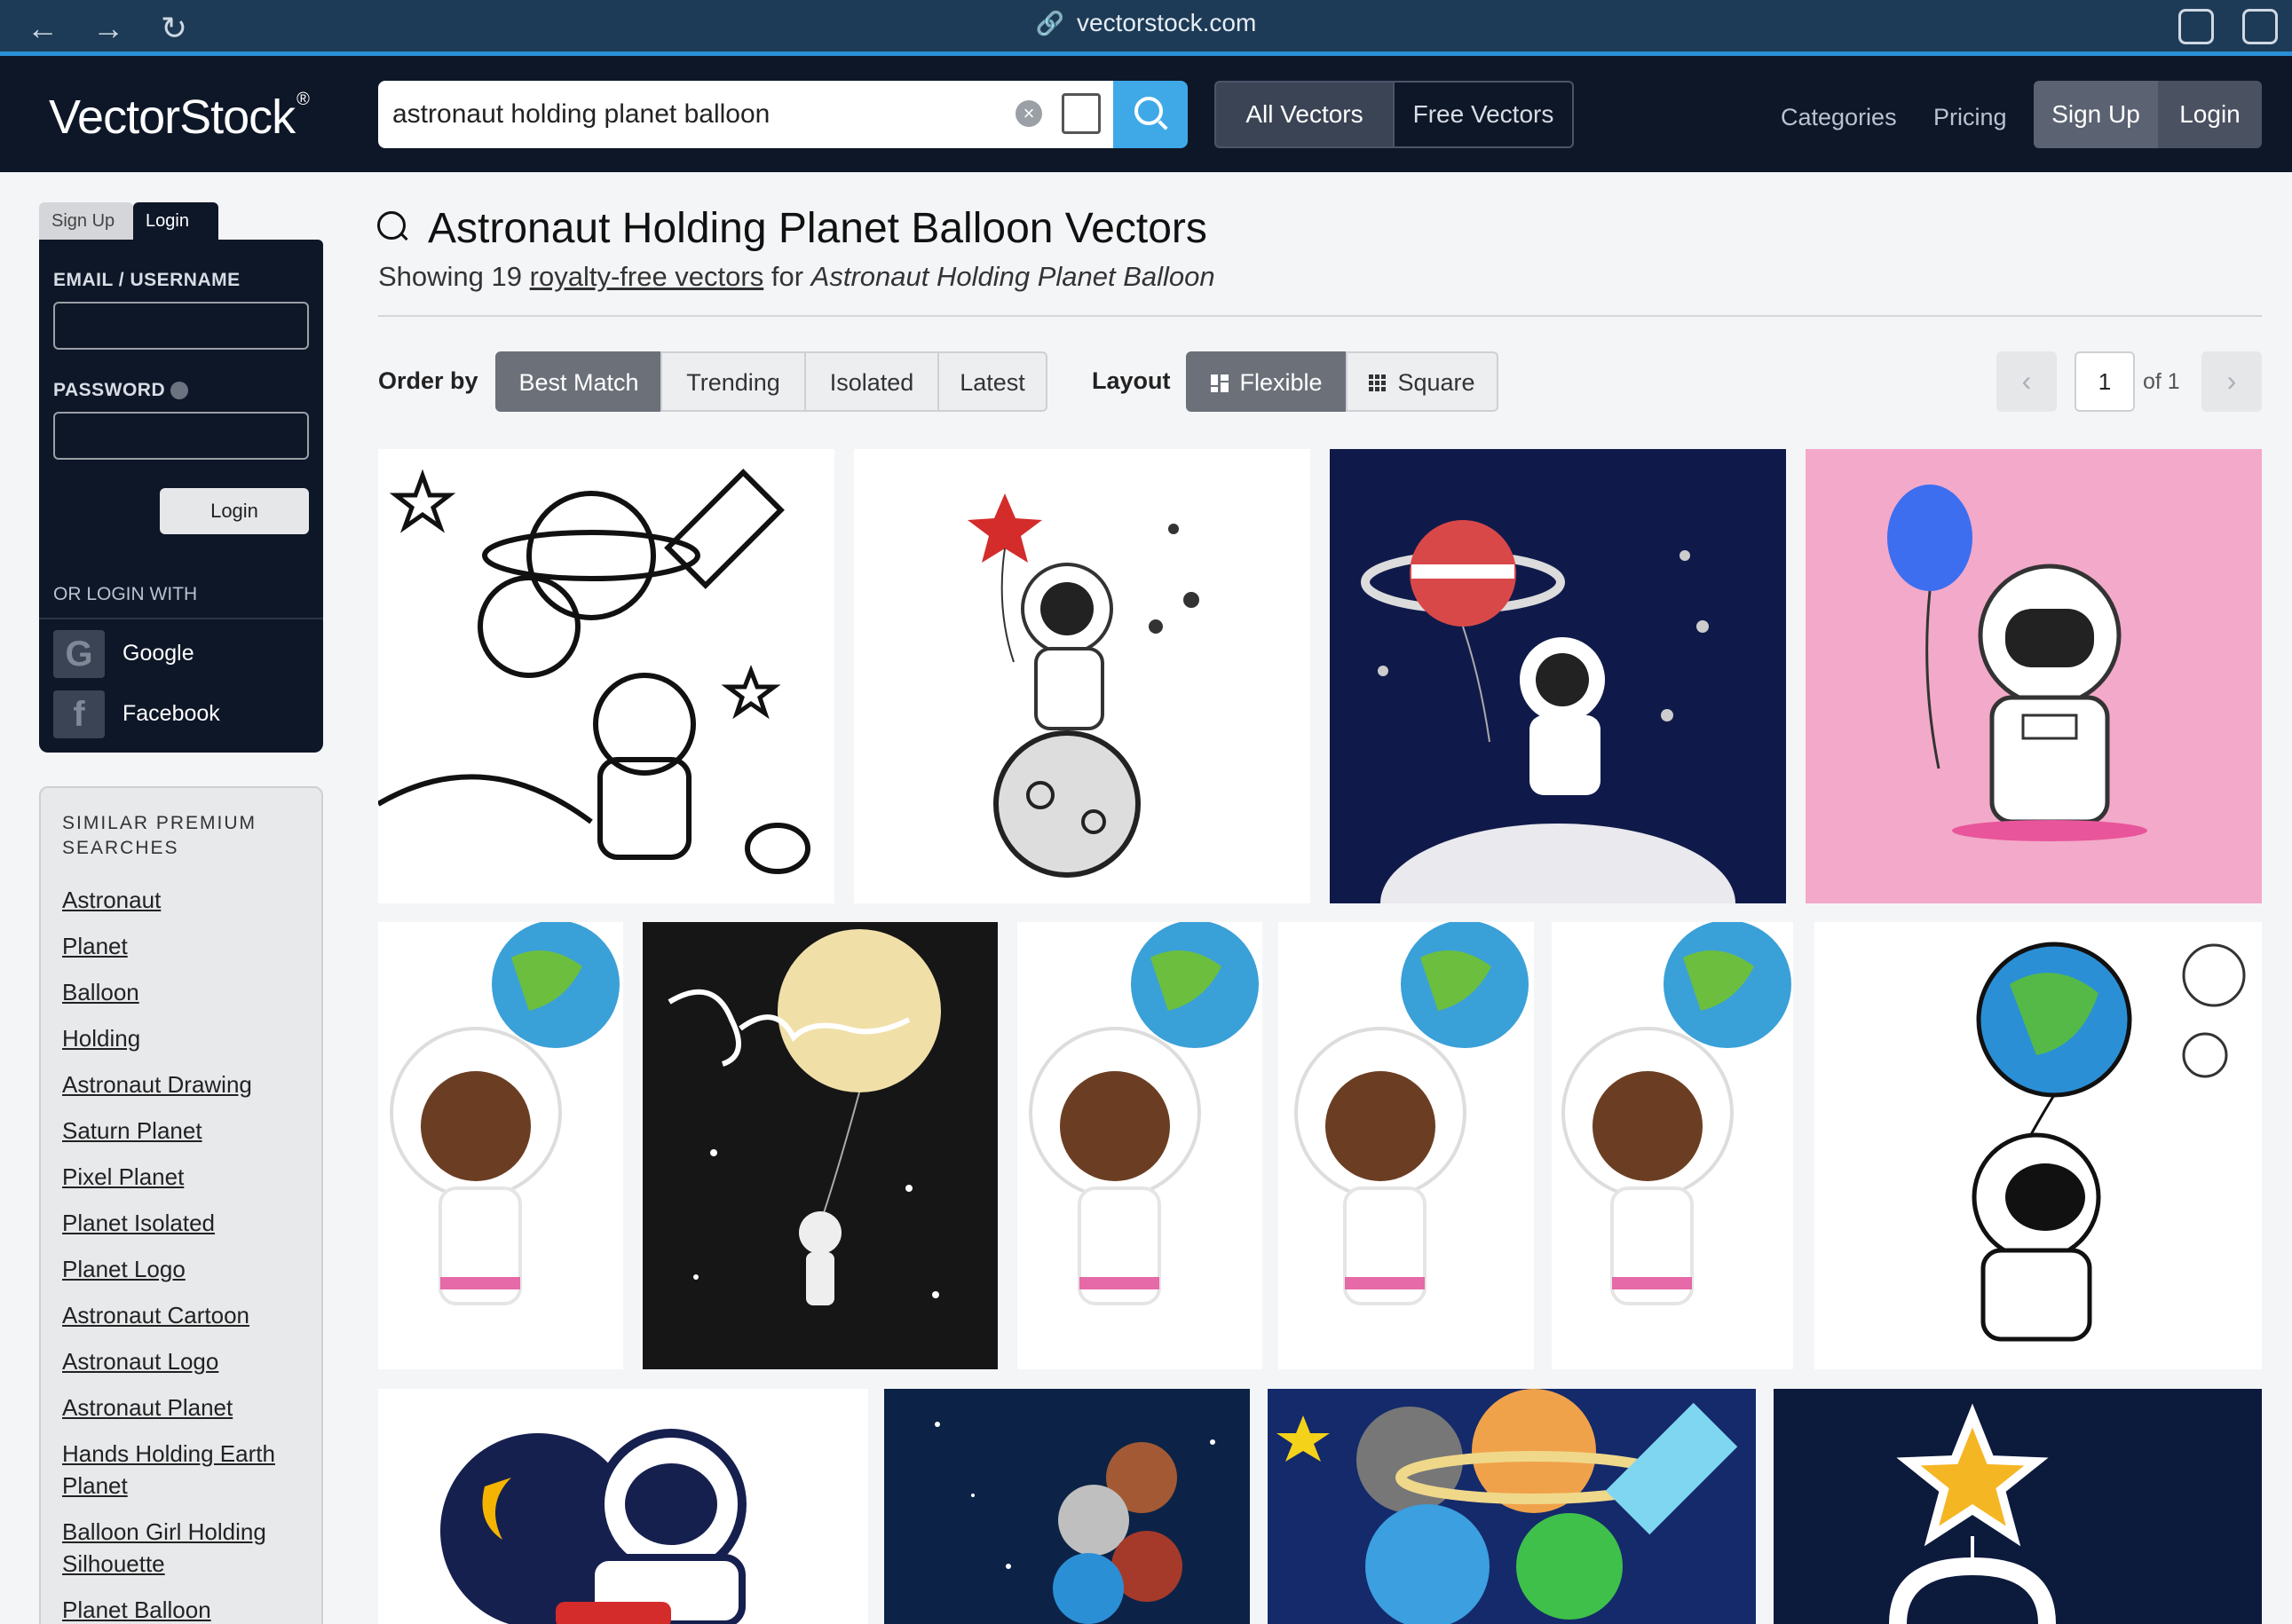 Image resolution: width=2292 pixels, height=1624 pixels. What do you see at coordinates (186, 1548) in the screenshot?
I see `similar-search-link: Balloon Girl Holding Silhouette` at bounding box center [186, 1548].